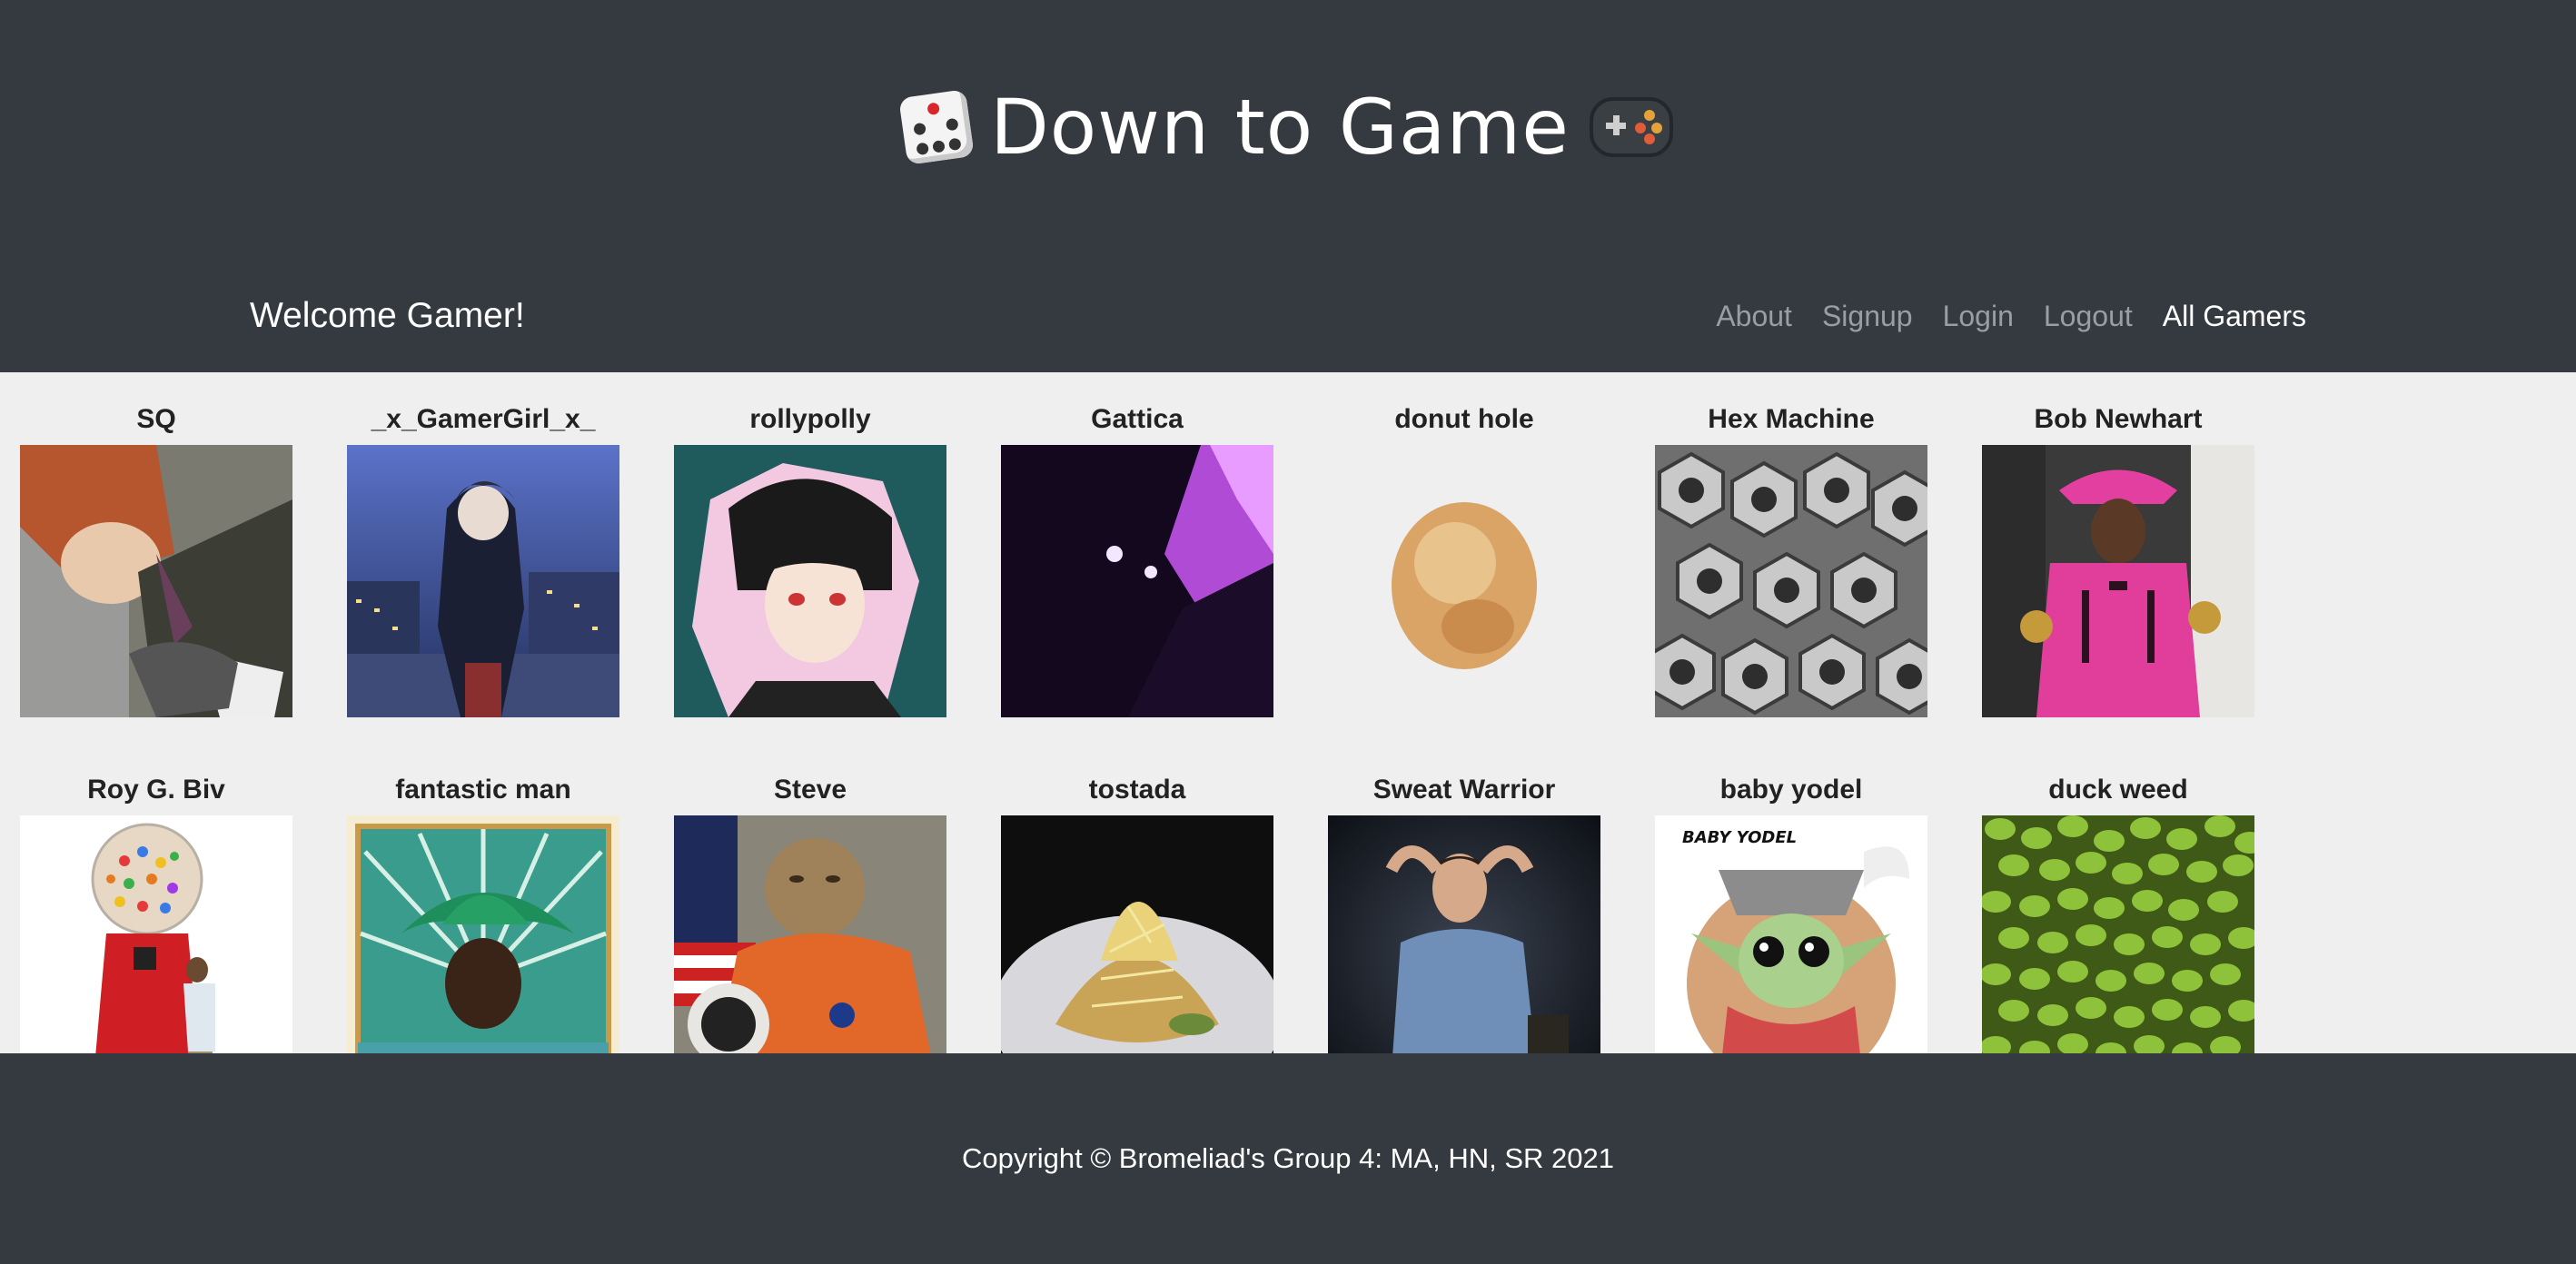 The height and width of the screenshot is (1264, 2576). What do you see at coordinates (1464, 790) in the screenshot?
I see `gamer-name: Sweat Warrior` at bounding box center [1464, 790].